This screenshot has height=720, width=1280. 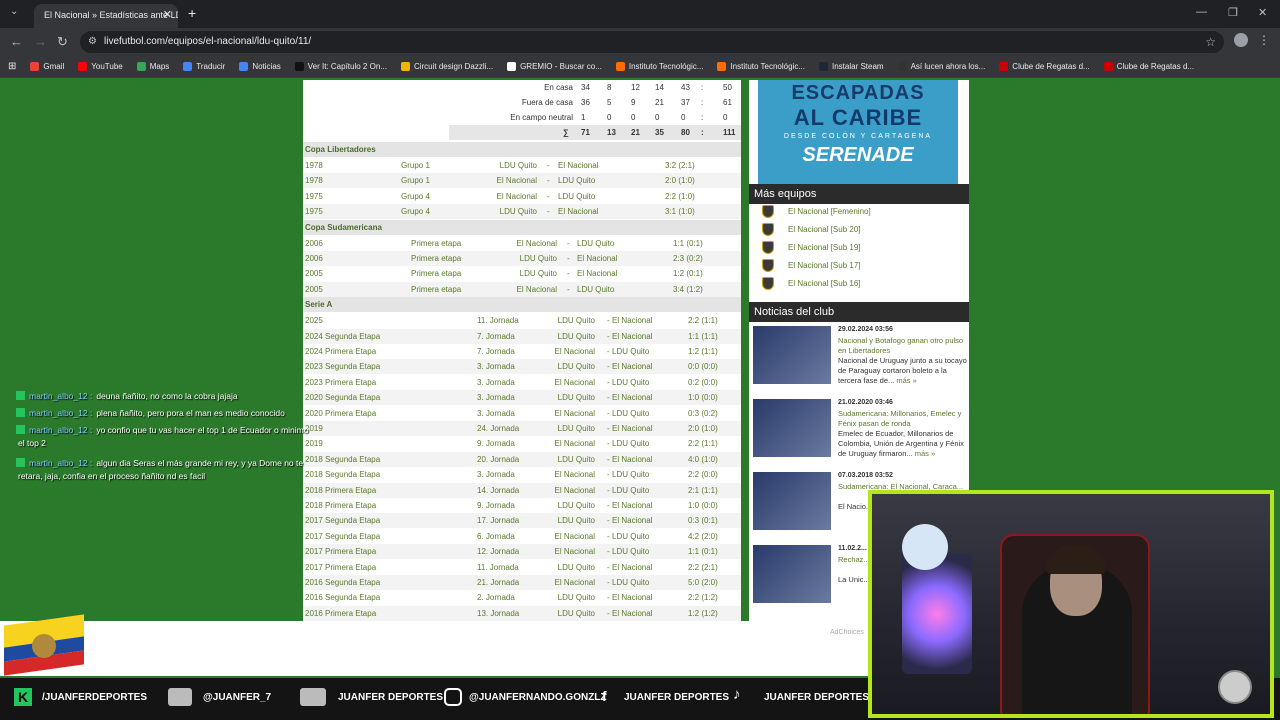 What do you see at coordinates (1201, 12) in the screenshot?
I see `minimize-icon: —` at bounding box center [1201, 12].